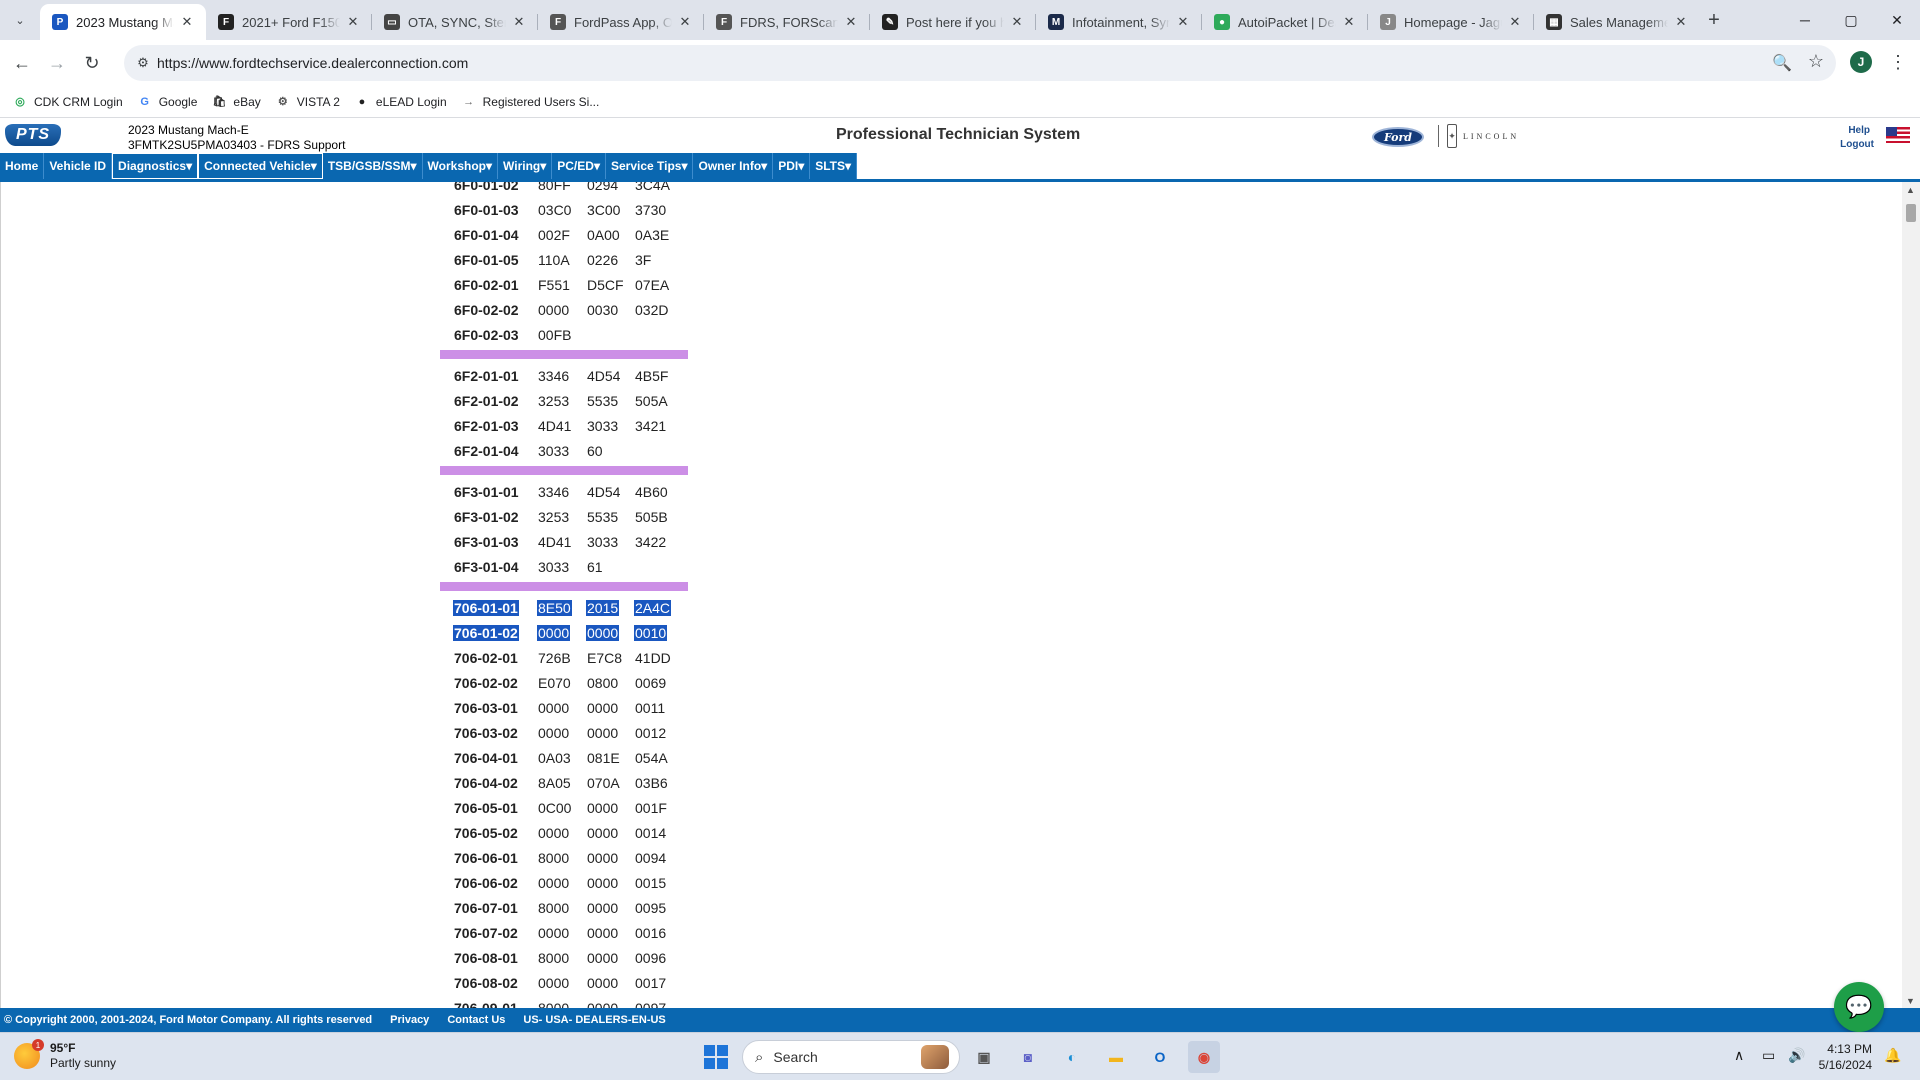 Image resolution: width=1920 pixels, height=1080 pixels. I want to click on windows-start-icon, so click(716, 1057).